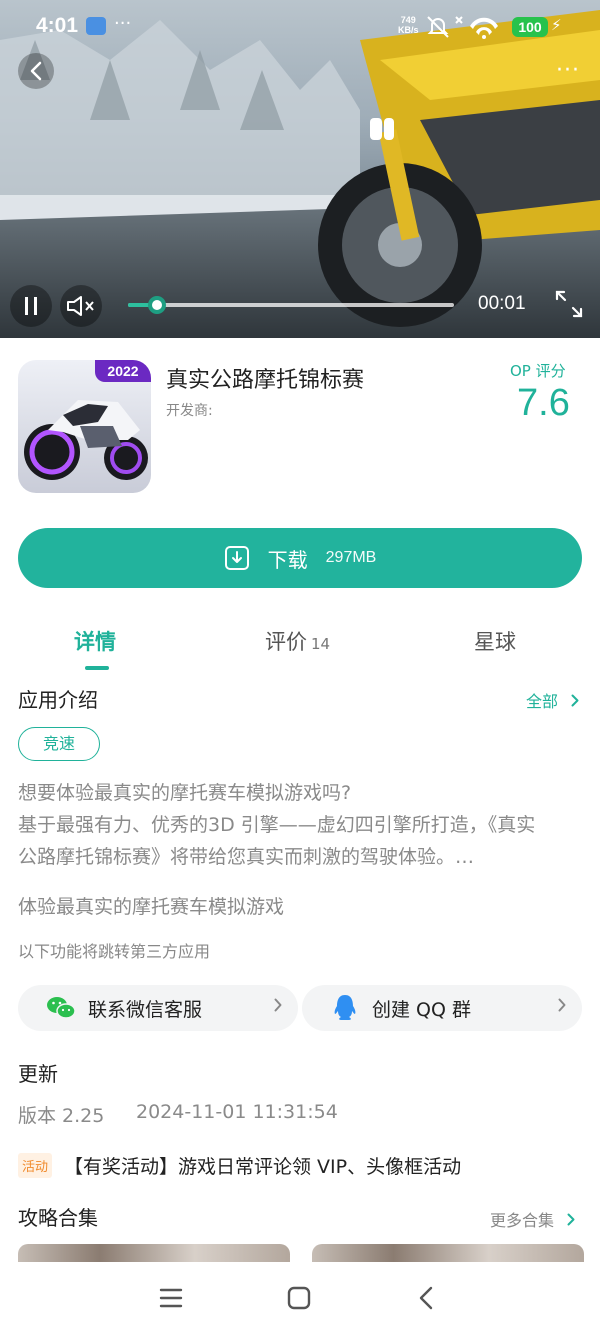 This screenshot has width=600, height=1333. I want to click on score-value: 7.6, so click(543, 403).